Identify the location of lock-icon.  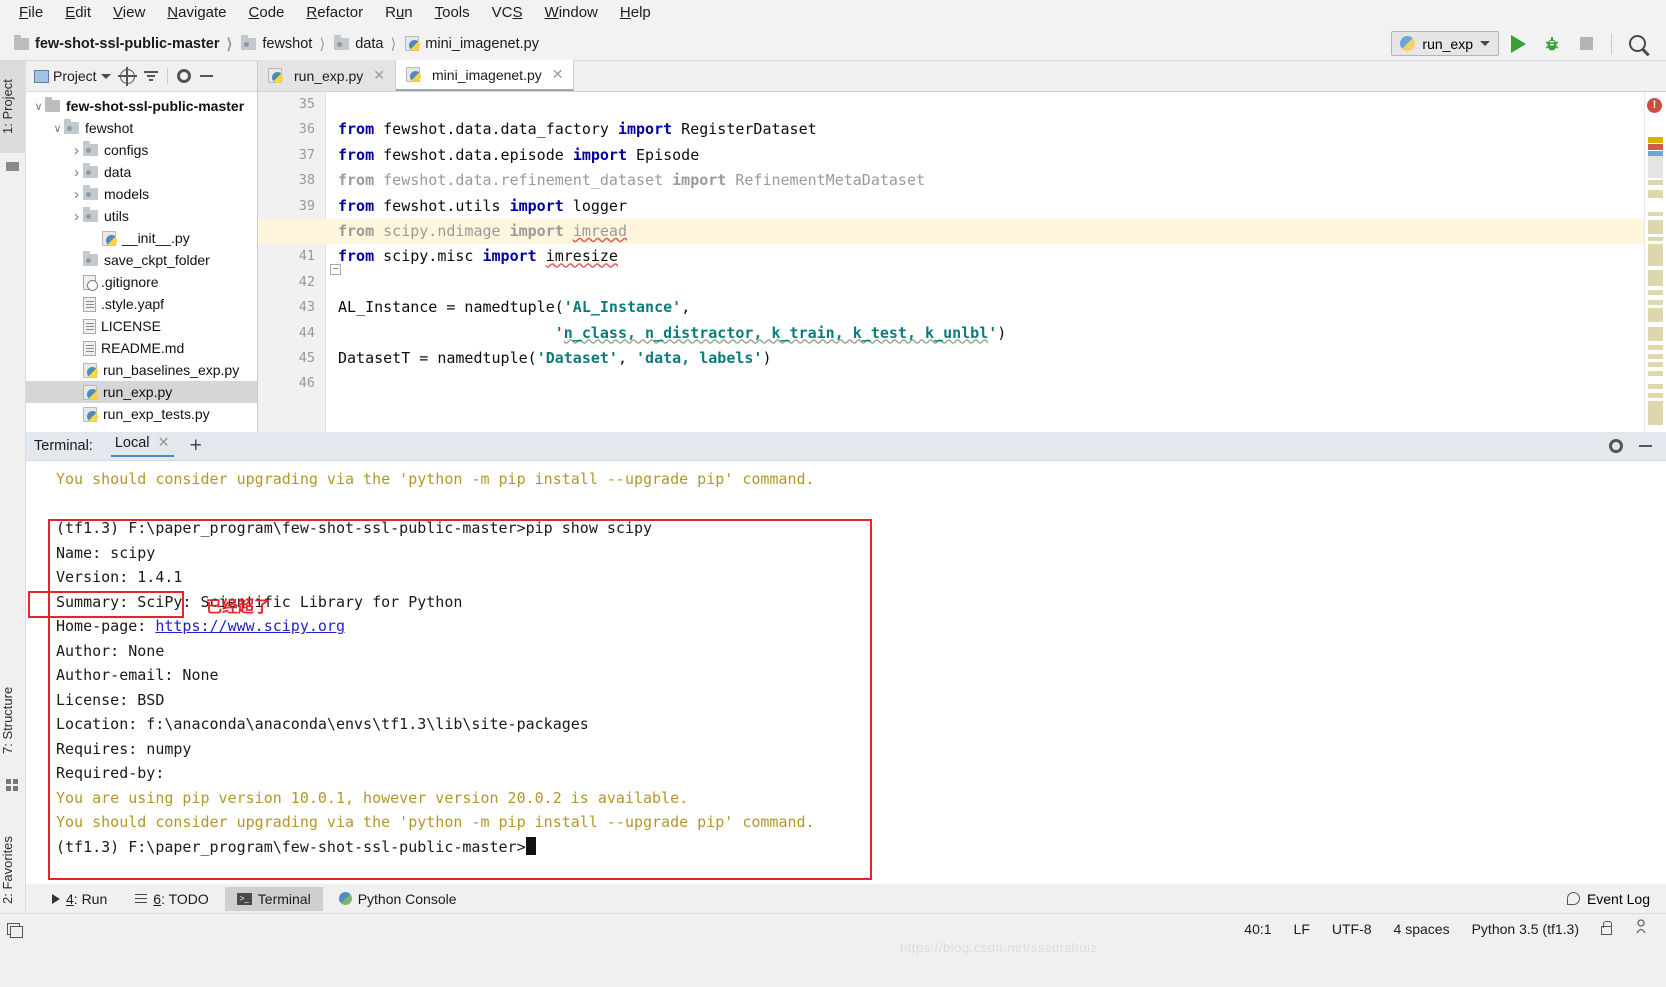
(1606, 927).